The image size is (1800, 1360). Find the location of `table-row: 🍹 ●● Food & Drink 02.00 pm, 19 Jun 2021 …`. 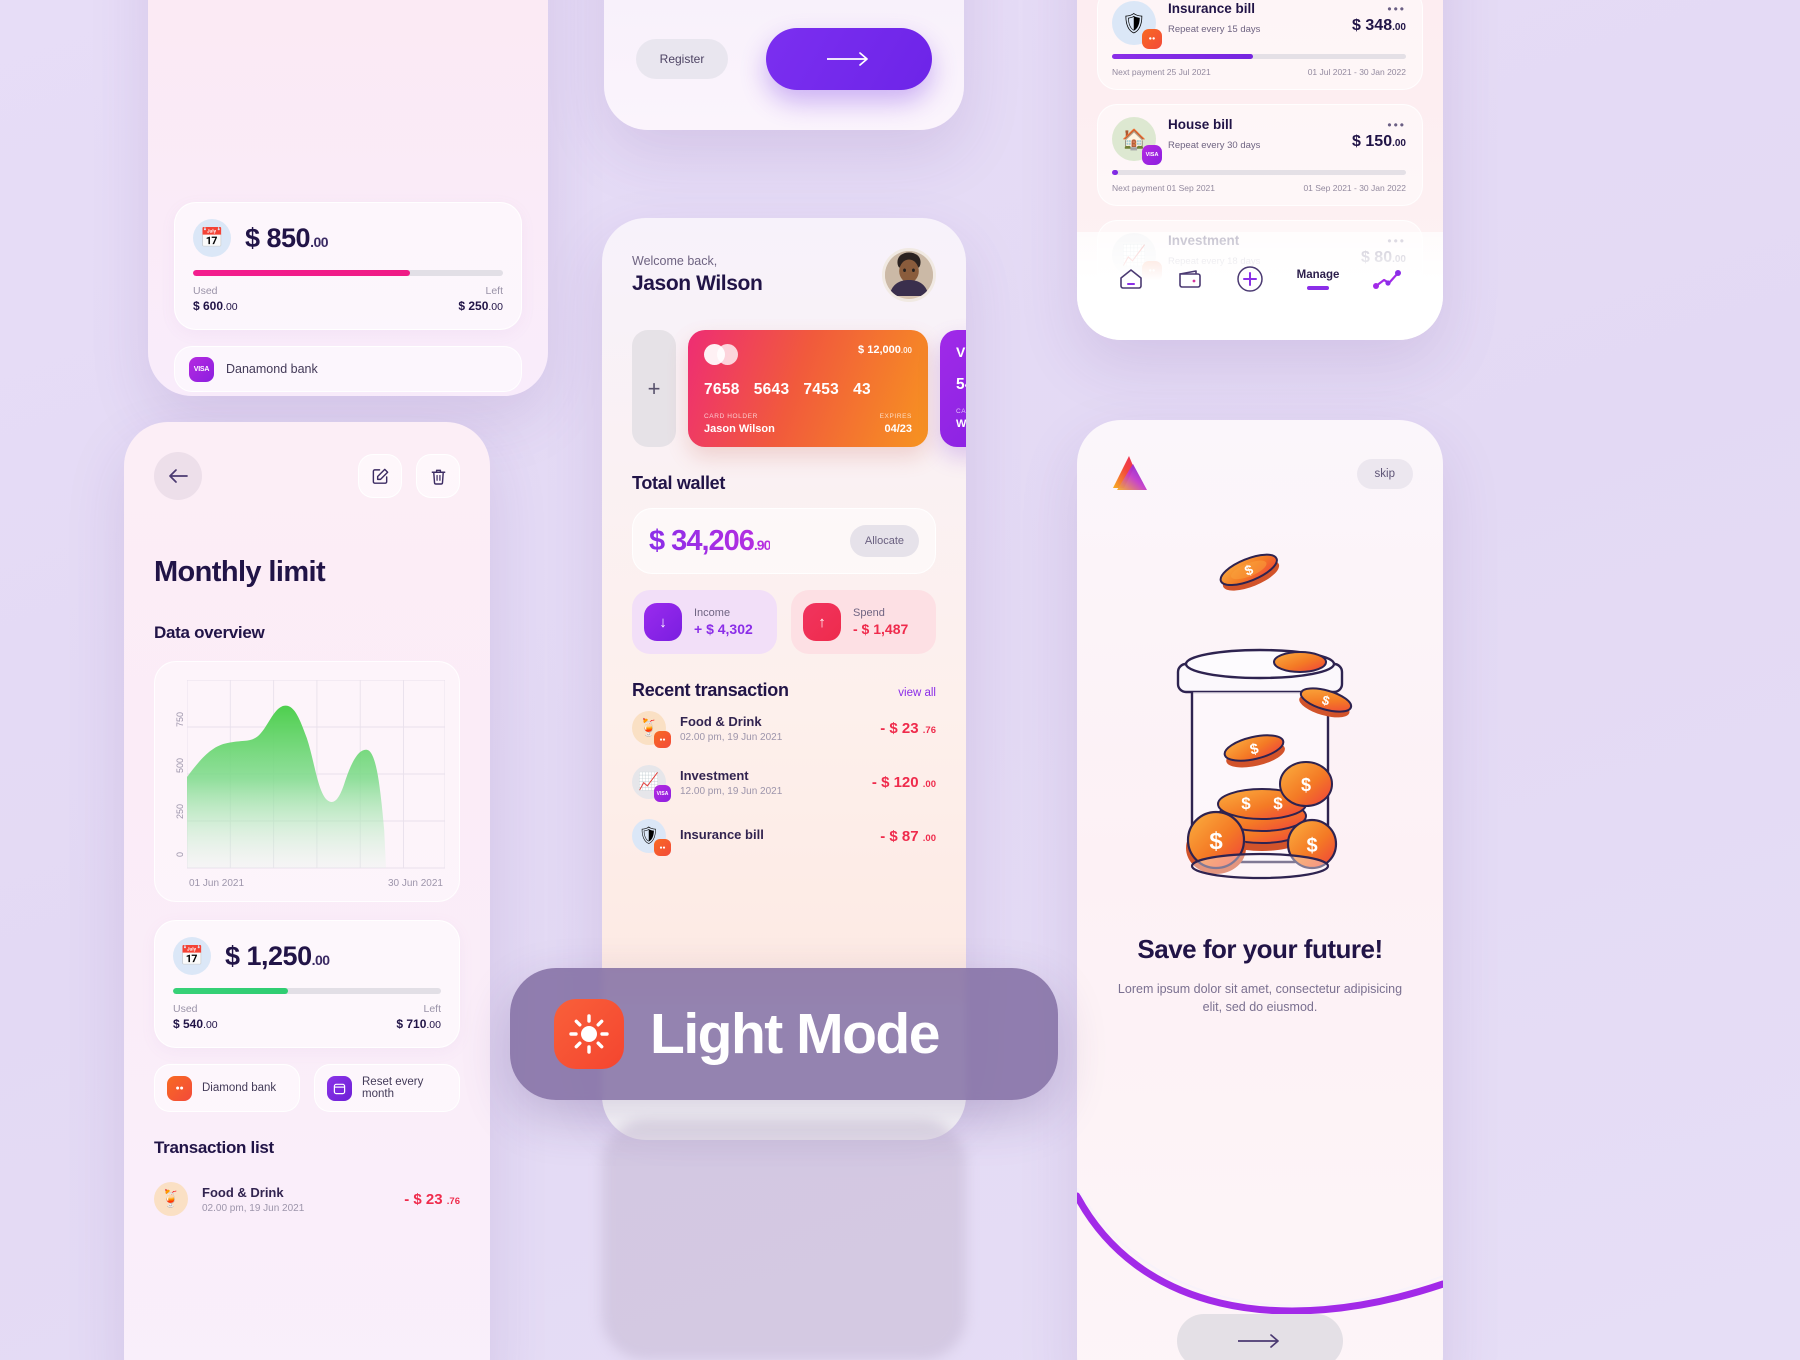

table-row: 🍹 ●● Food & Drink 02.00 pm, 19 Jun 2021 … is located at coordinates (784, 728).